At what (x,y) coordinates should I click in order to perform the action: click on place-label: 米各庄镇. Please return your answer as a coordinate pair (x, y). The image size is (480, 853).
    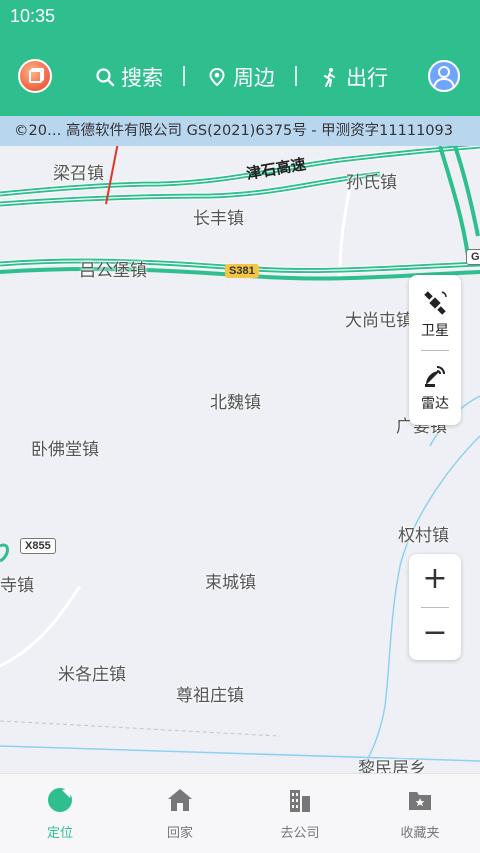
    Looking at the image, I should click on (92, 672).